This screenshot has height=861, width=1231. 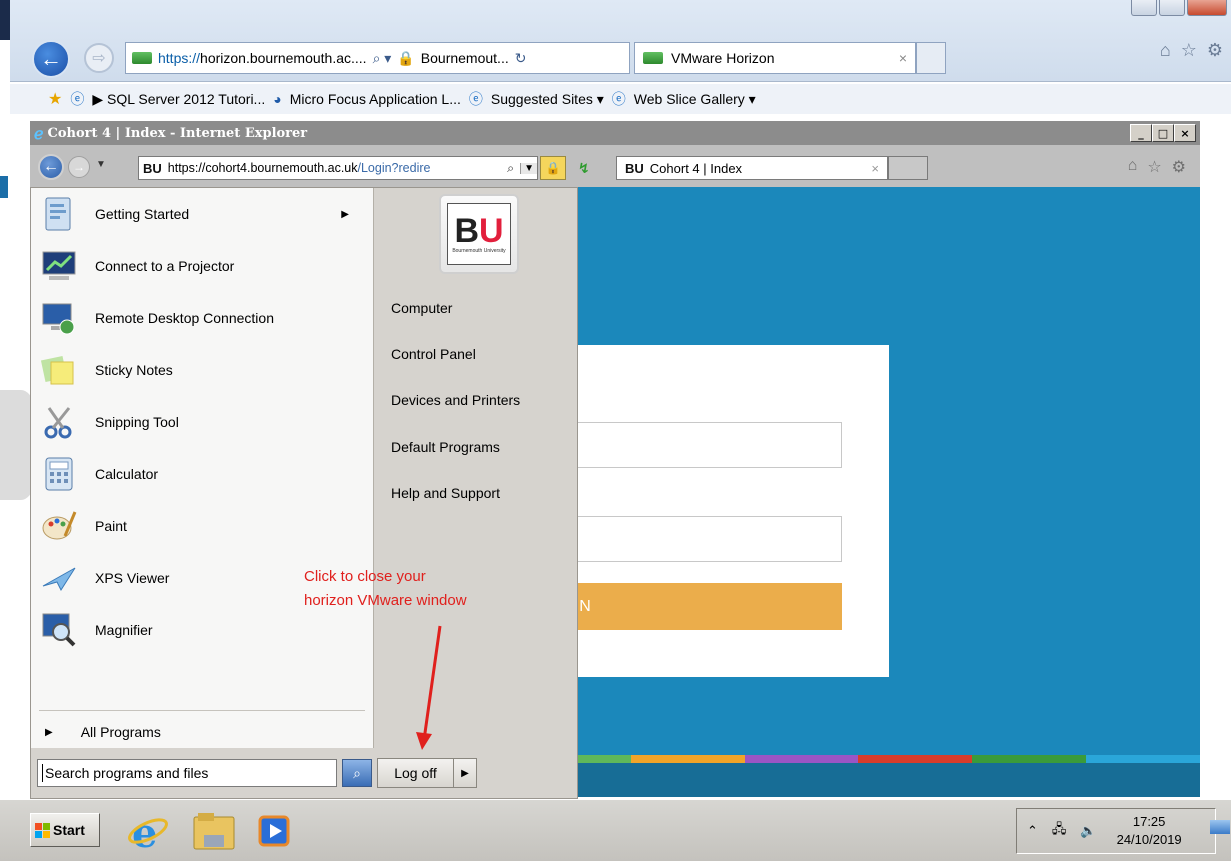 I want to click on start-link-control-panel: Control Panel, so click(x=433, y=354).